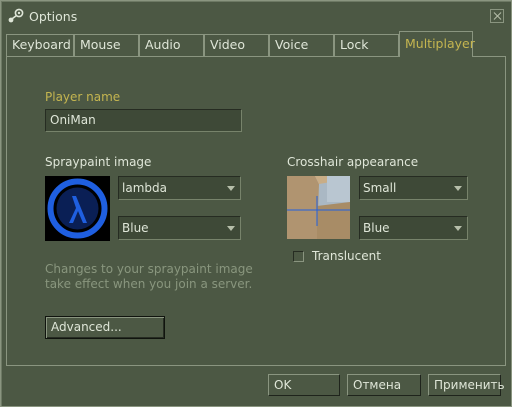 This screenshot has width=512, height=407. What do you see at coordinates (53, 16) in the screenshot?
I see `window-title: Options` at bounding box center [53, 16].